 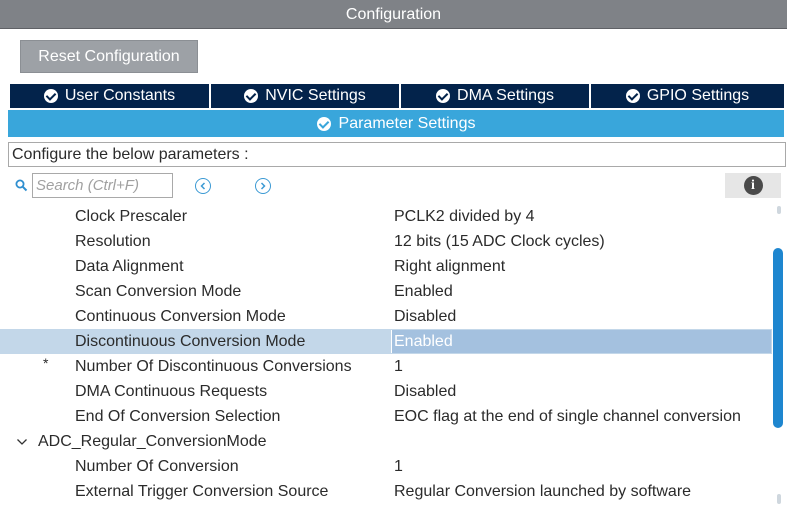 What do you see at coordinates (386, 466) in the screenshot?
I see `param-row-number-of-conversion: Number Of Conversion 1` at bounding box center [386, 466].